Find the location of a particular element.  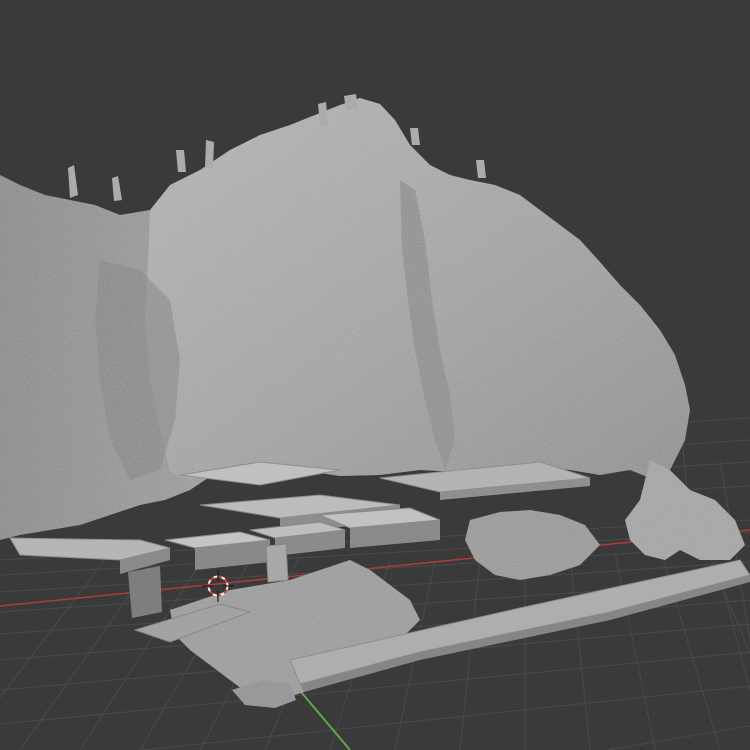

wall-left is located at coordinates (145, 592).